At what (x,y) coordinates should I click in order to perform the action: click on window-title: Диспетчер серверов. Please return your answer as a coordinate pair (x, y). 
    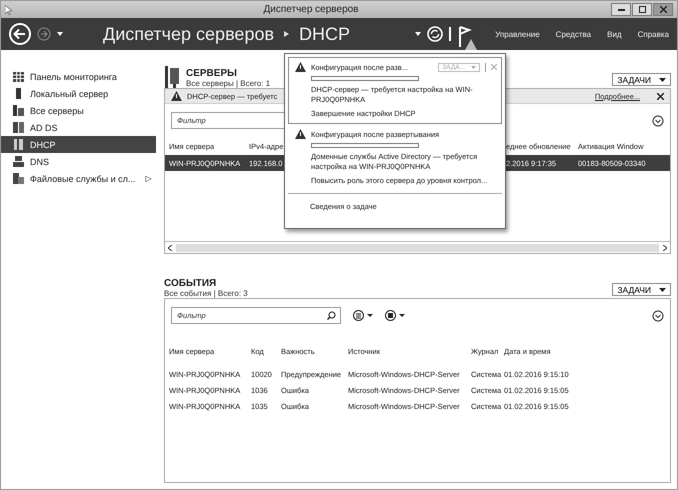
    Looking at the image, I should click on (311, 9).